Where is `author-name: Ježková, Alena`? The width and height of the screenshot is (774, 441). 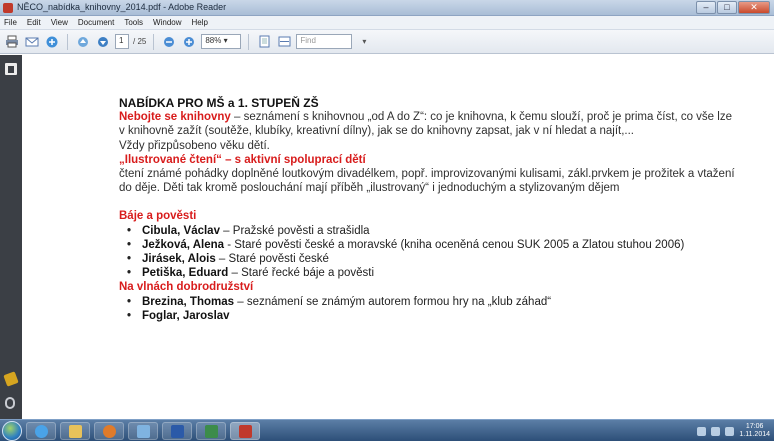 author-name: Ježková, Alena is located at coordinates (183, 244).